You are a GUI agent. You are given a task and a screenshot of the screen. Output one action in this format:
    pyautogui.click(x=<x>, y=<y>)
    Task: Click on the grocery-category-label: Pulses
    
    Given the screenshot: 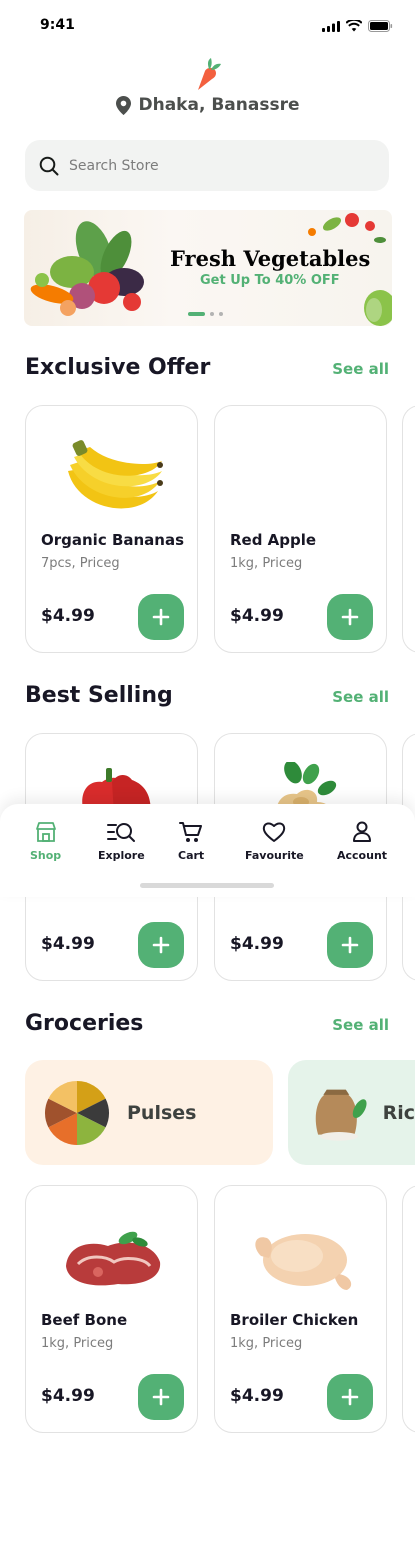 What is the action you would take?
    pyautogui.click(x=162, y=1112)
    